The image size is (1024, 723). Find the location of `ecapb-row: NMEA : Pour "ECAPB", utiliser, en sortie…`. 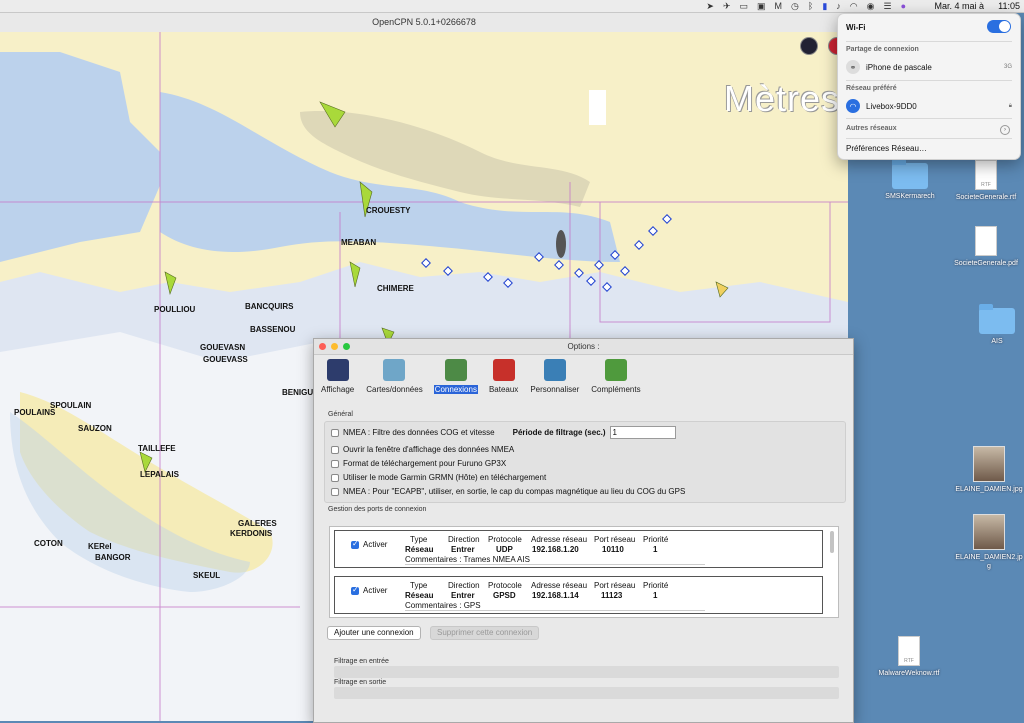

ecapb-row: NMEA : Pour "ECAPB", utiliser, en sortie… is located at coordinates (508, 491).